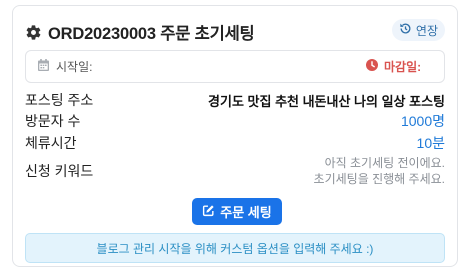 This screenshot has height=267, width=470. Describe the element at coordinates (422, 121) in the screenshot. I see `visitors-value: 1000명` at that location.